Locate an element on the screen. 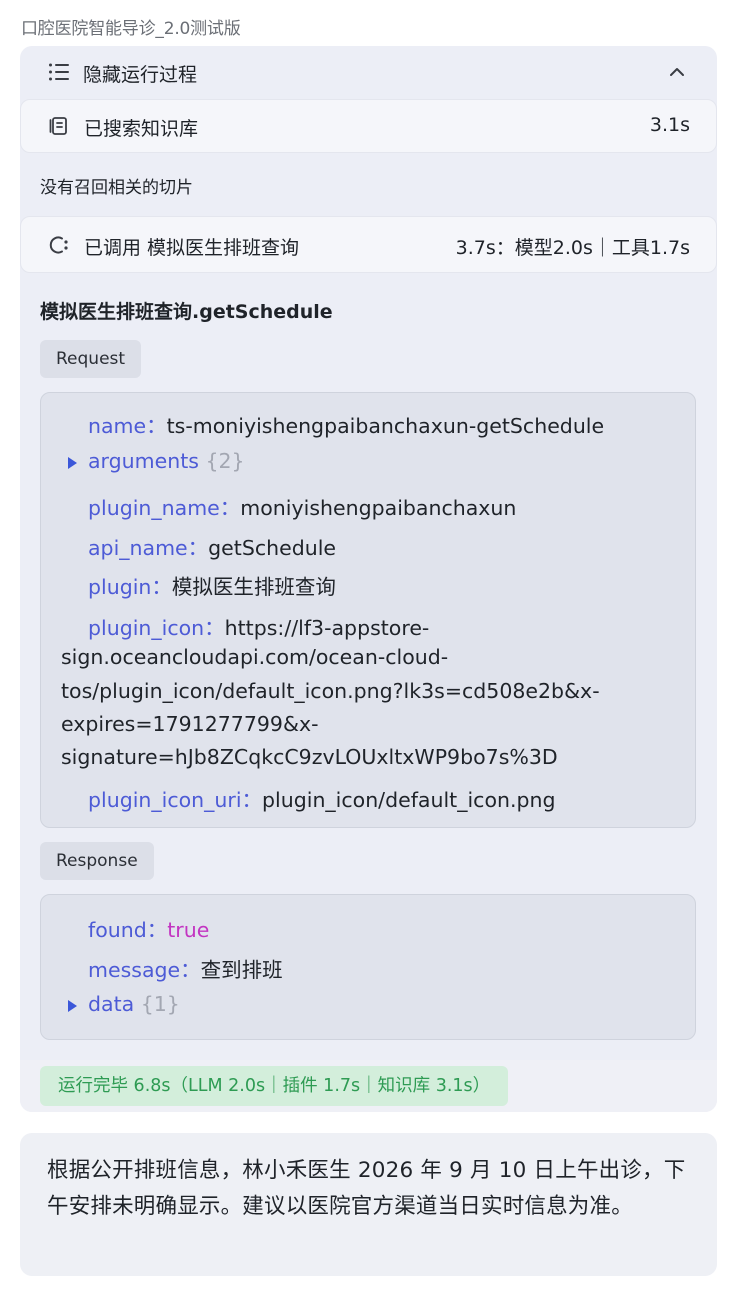 The height and width of the screenshot is (1304, 730). json-count: {1} is located at coordinates (160, 1004).